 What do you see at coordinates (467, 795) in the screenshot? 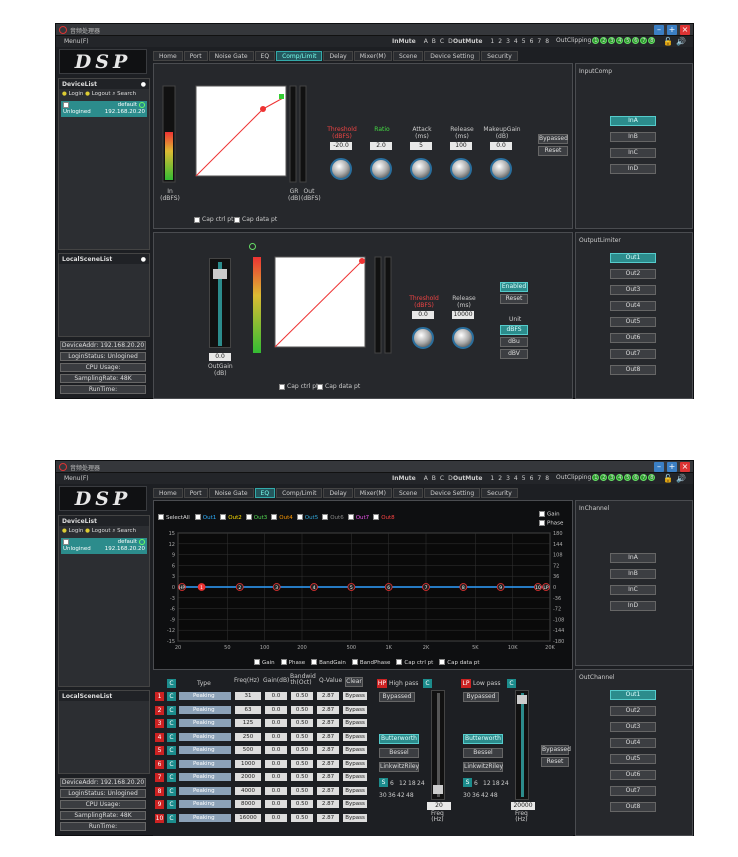
I see `lp-slope-30: 30` at bounding box center [467, 795].